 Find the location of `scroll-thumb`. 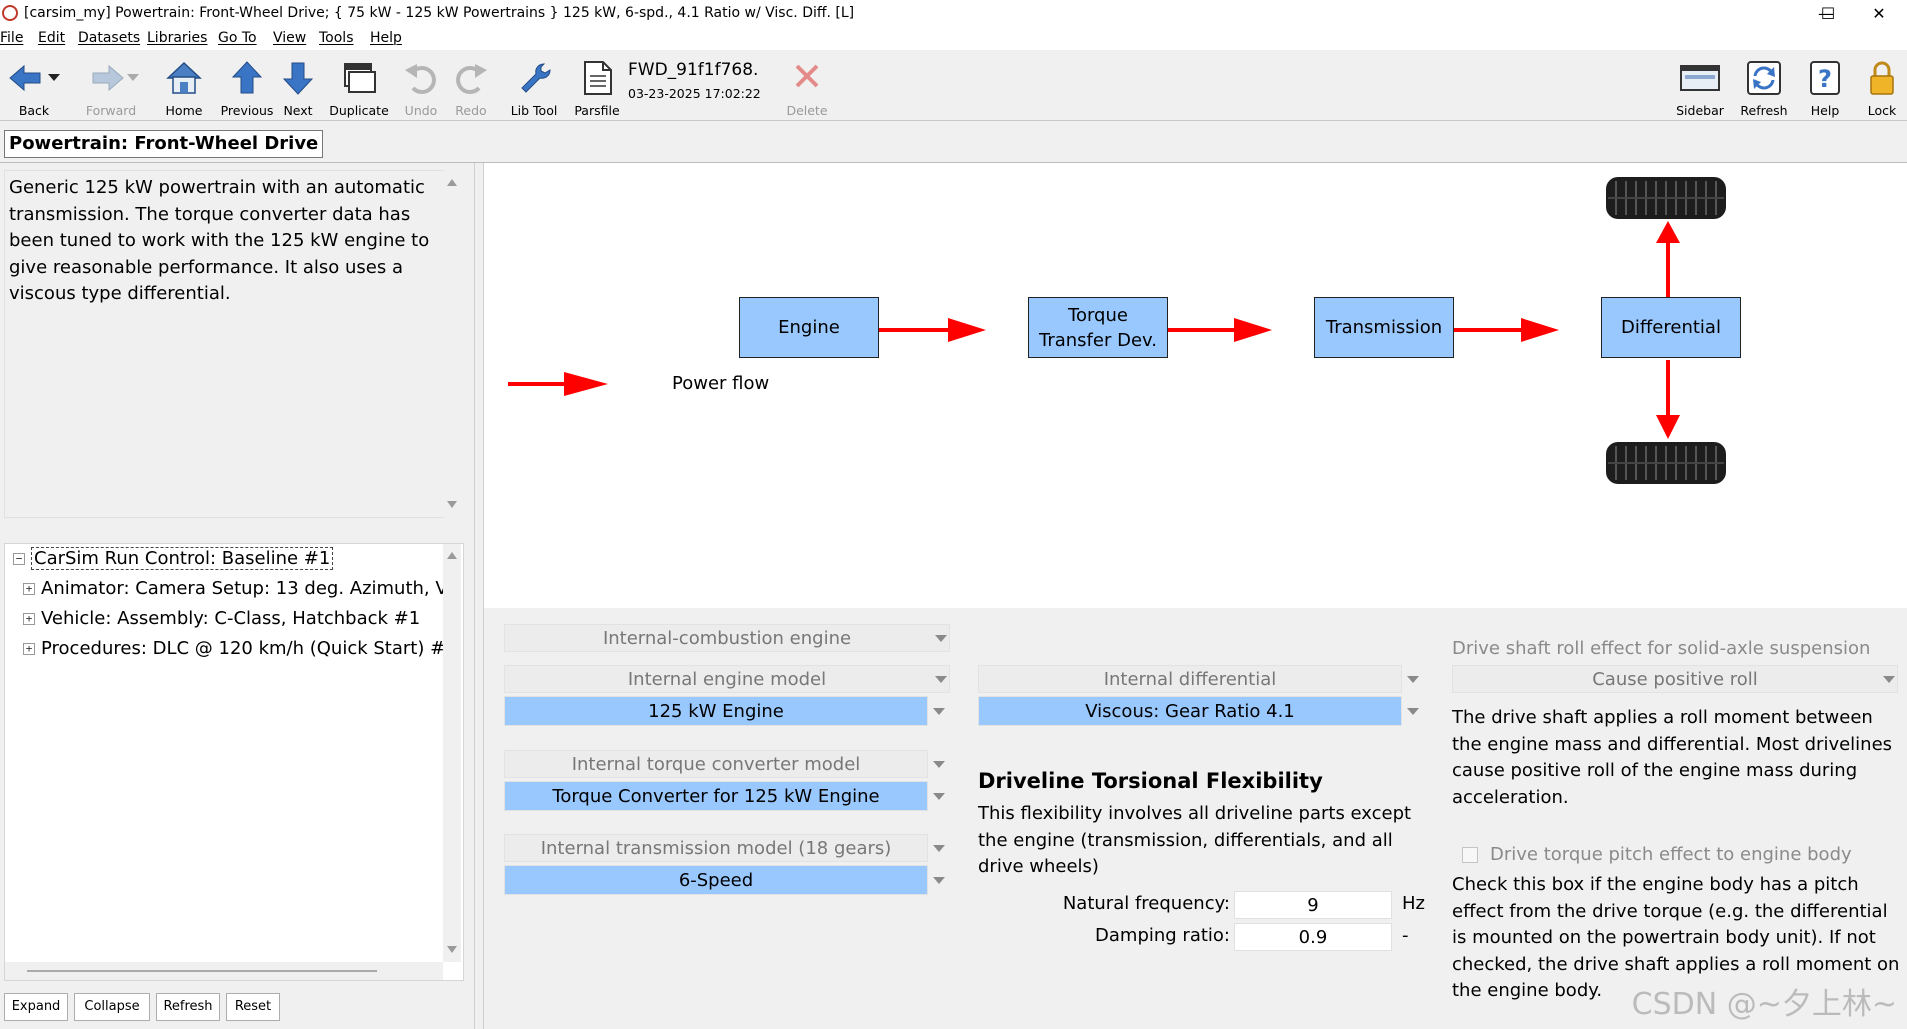

scroll-thumb is located at coordinates (202, 971).